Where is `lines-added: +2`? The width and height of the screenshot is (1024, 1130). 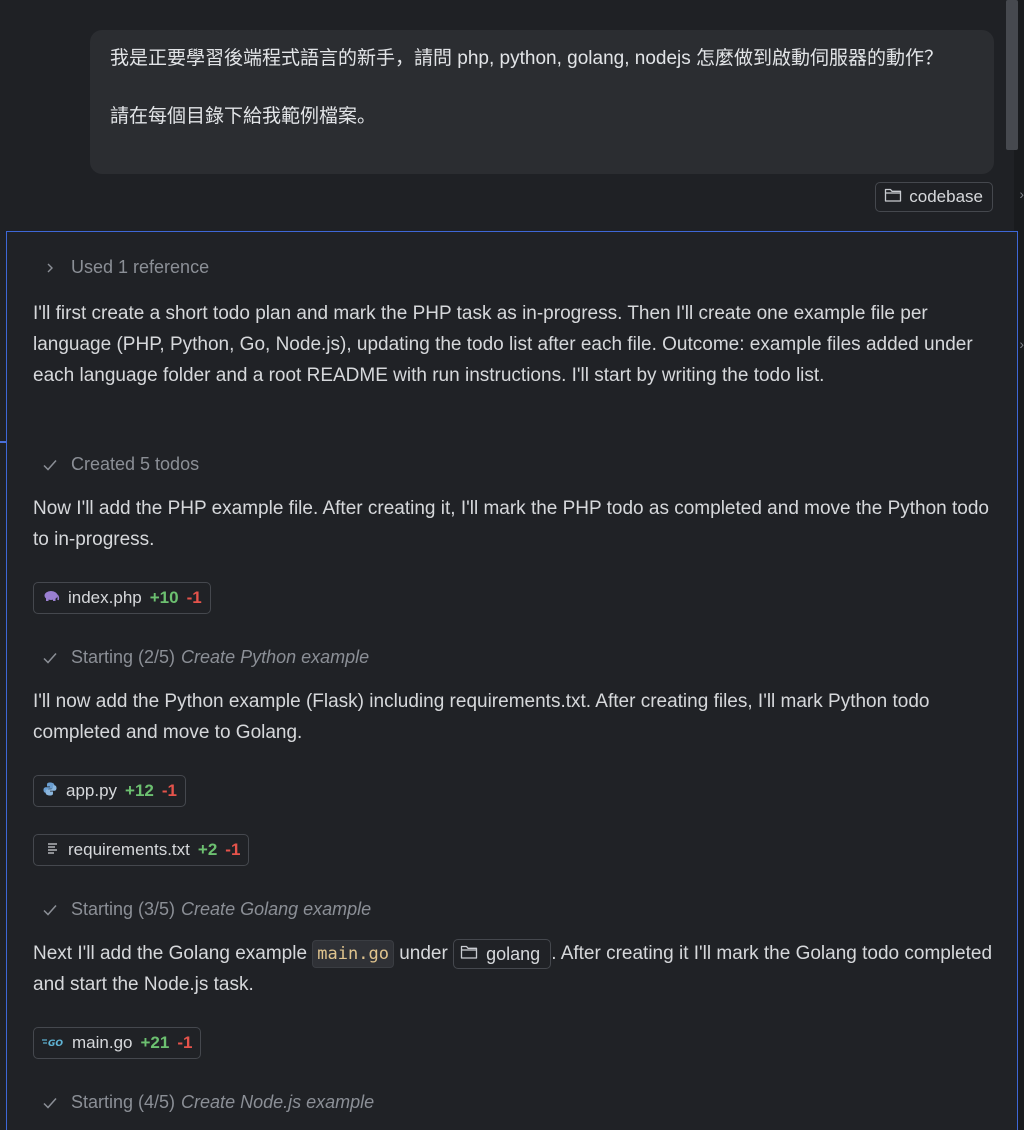
lines-added: +2 is located at coordinates (207, 849).